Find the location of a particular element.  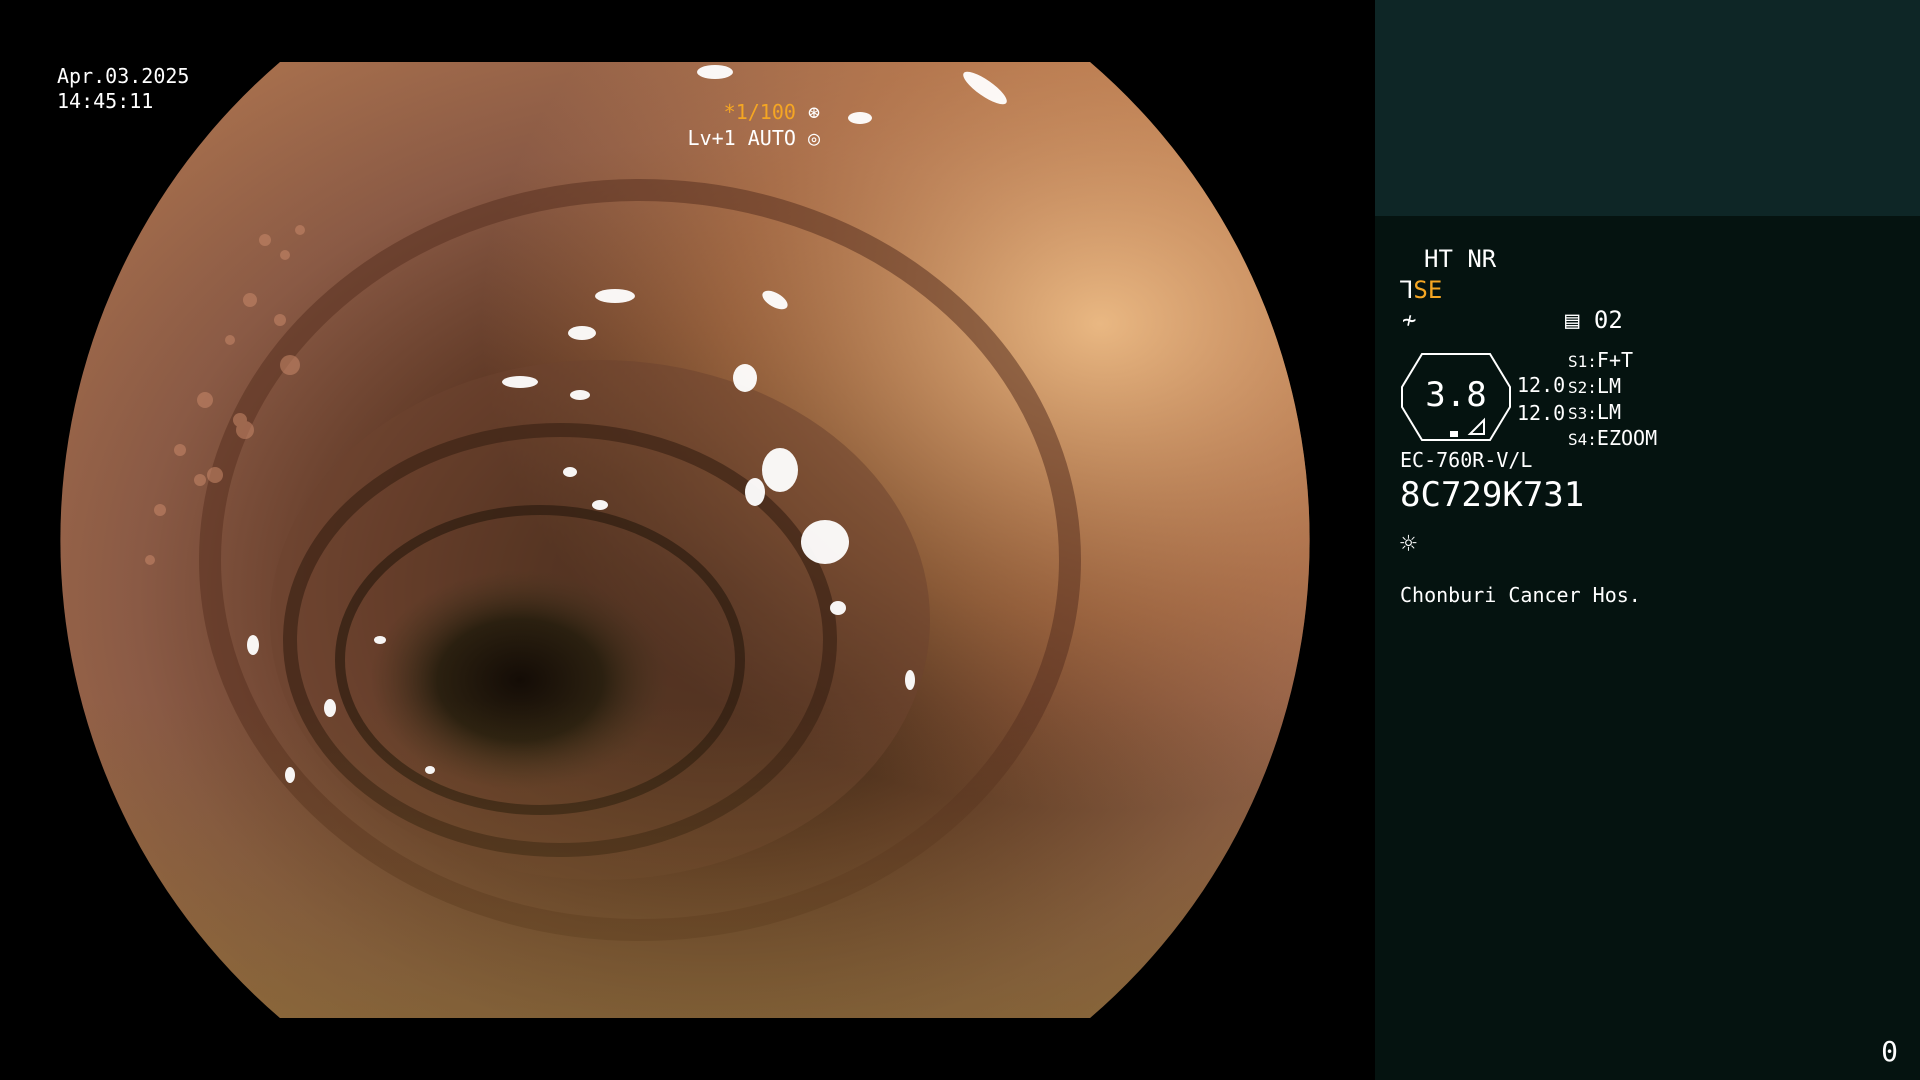

frame-counter: 0 is located at coordinates (1889, 1051).